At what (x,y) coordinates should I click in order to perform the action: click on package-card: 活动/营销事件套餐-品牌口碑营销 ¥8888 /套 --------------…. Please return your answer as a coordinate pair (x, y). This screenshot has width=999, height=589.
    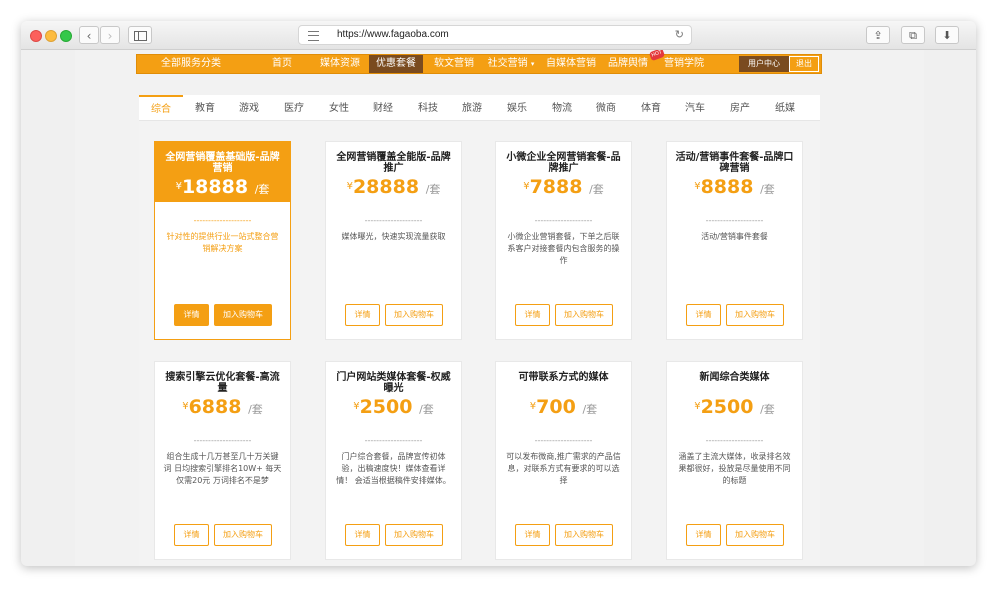
    Looking at the image, I should click on (734, 240).